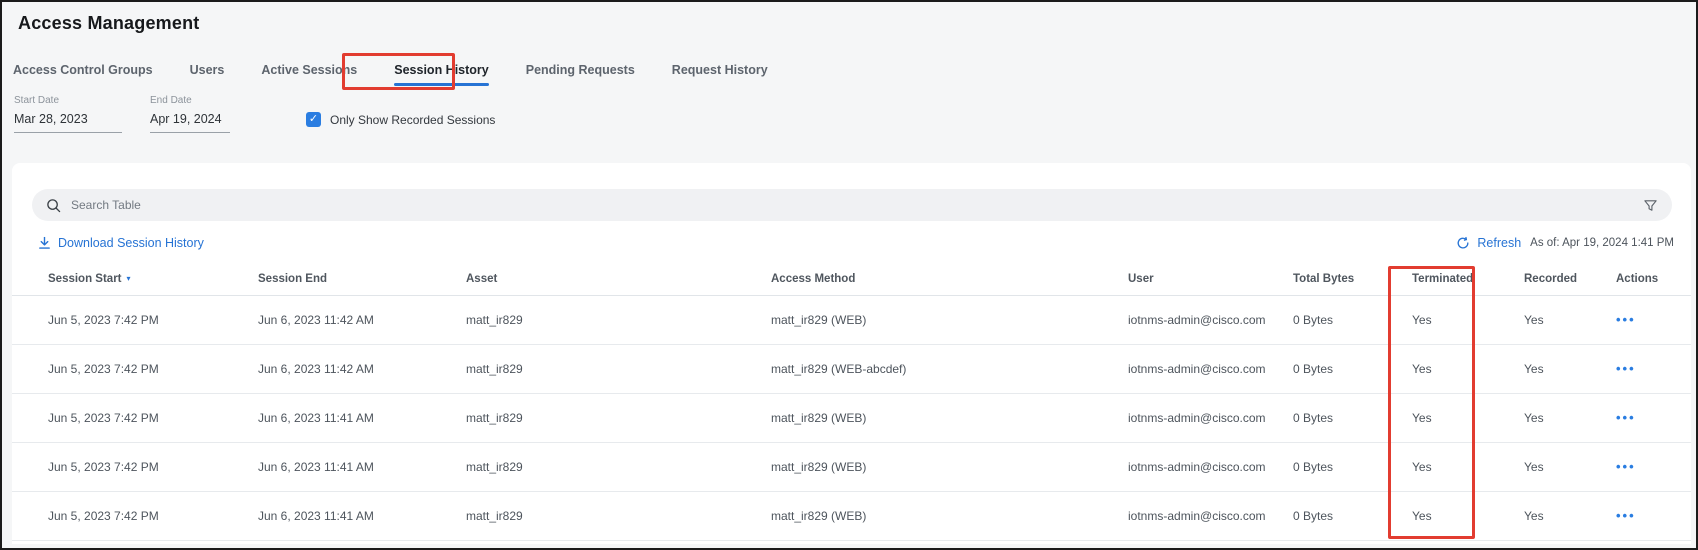  Describe the element at coordinates (441, 70) in the screenshot. I see `tab-session-history-label: Session History` at that location.